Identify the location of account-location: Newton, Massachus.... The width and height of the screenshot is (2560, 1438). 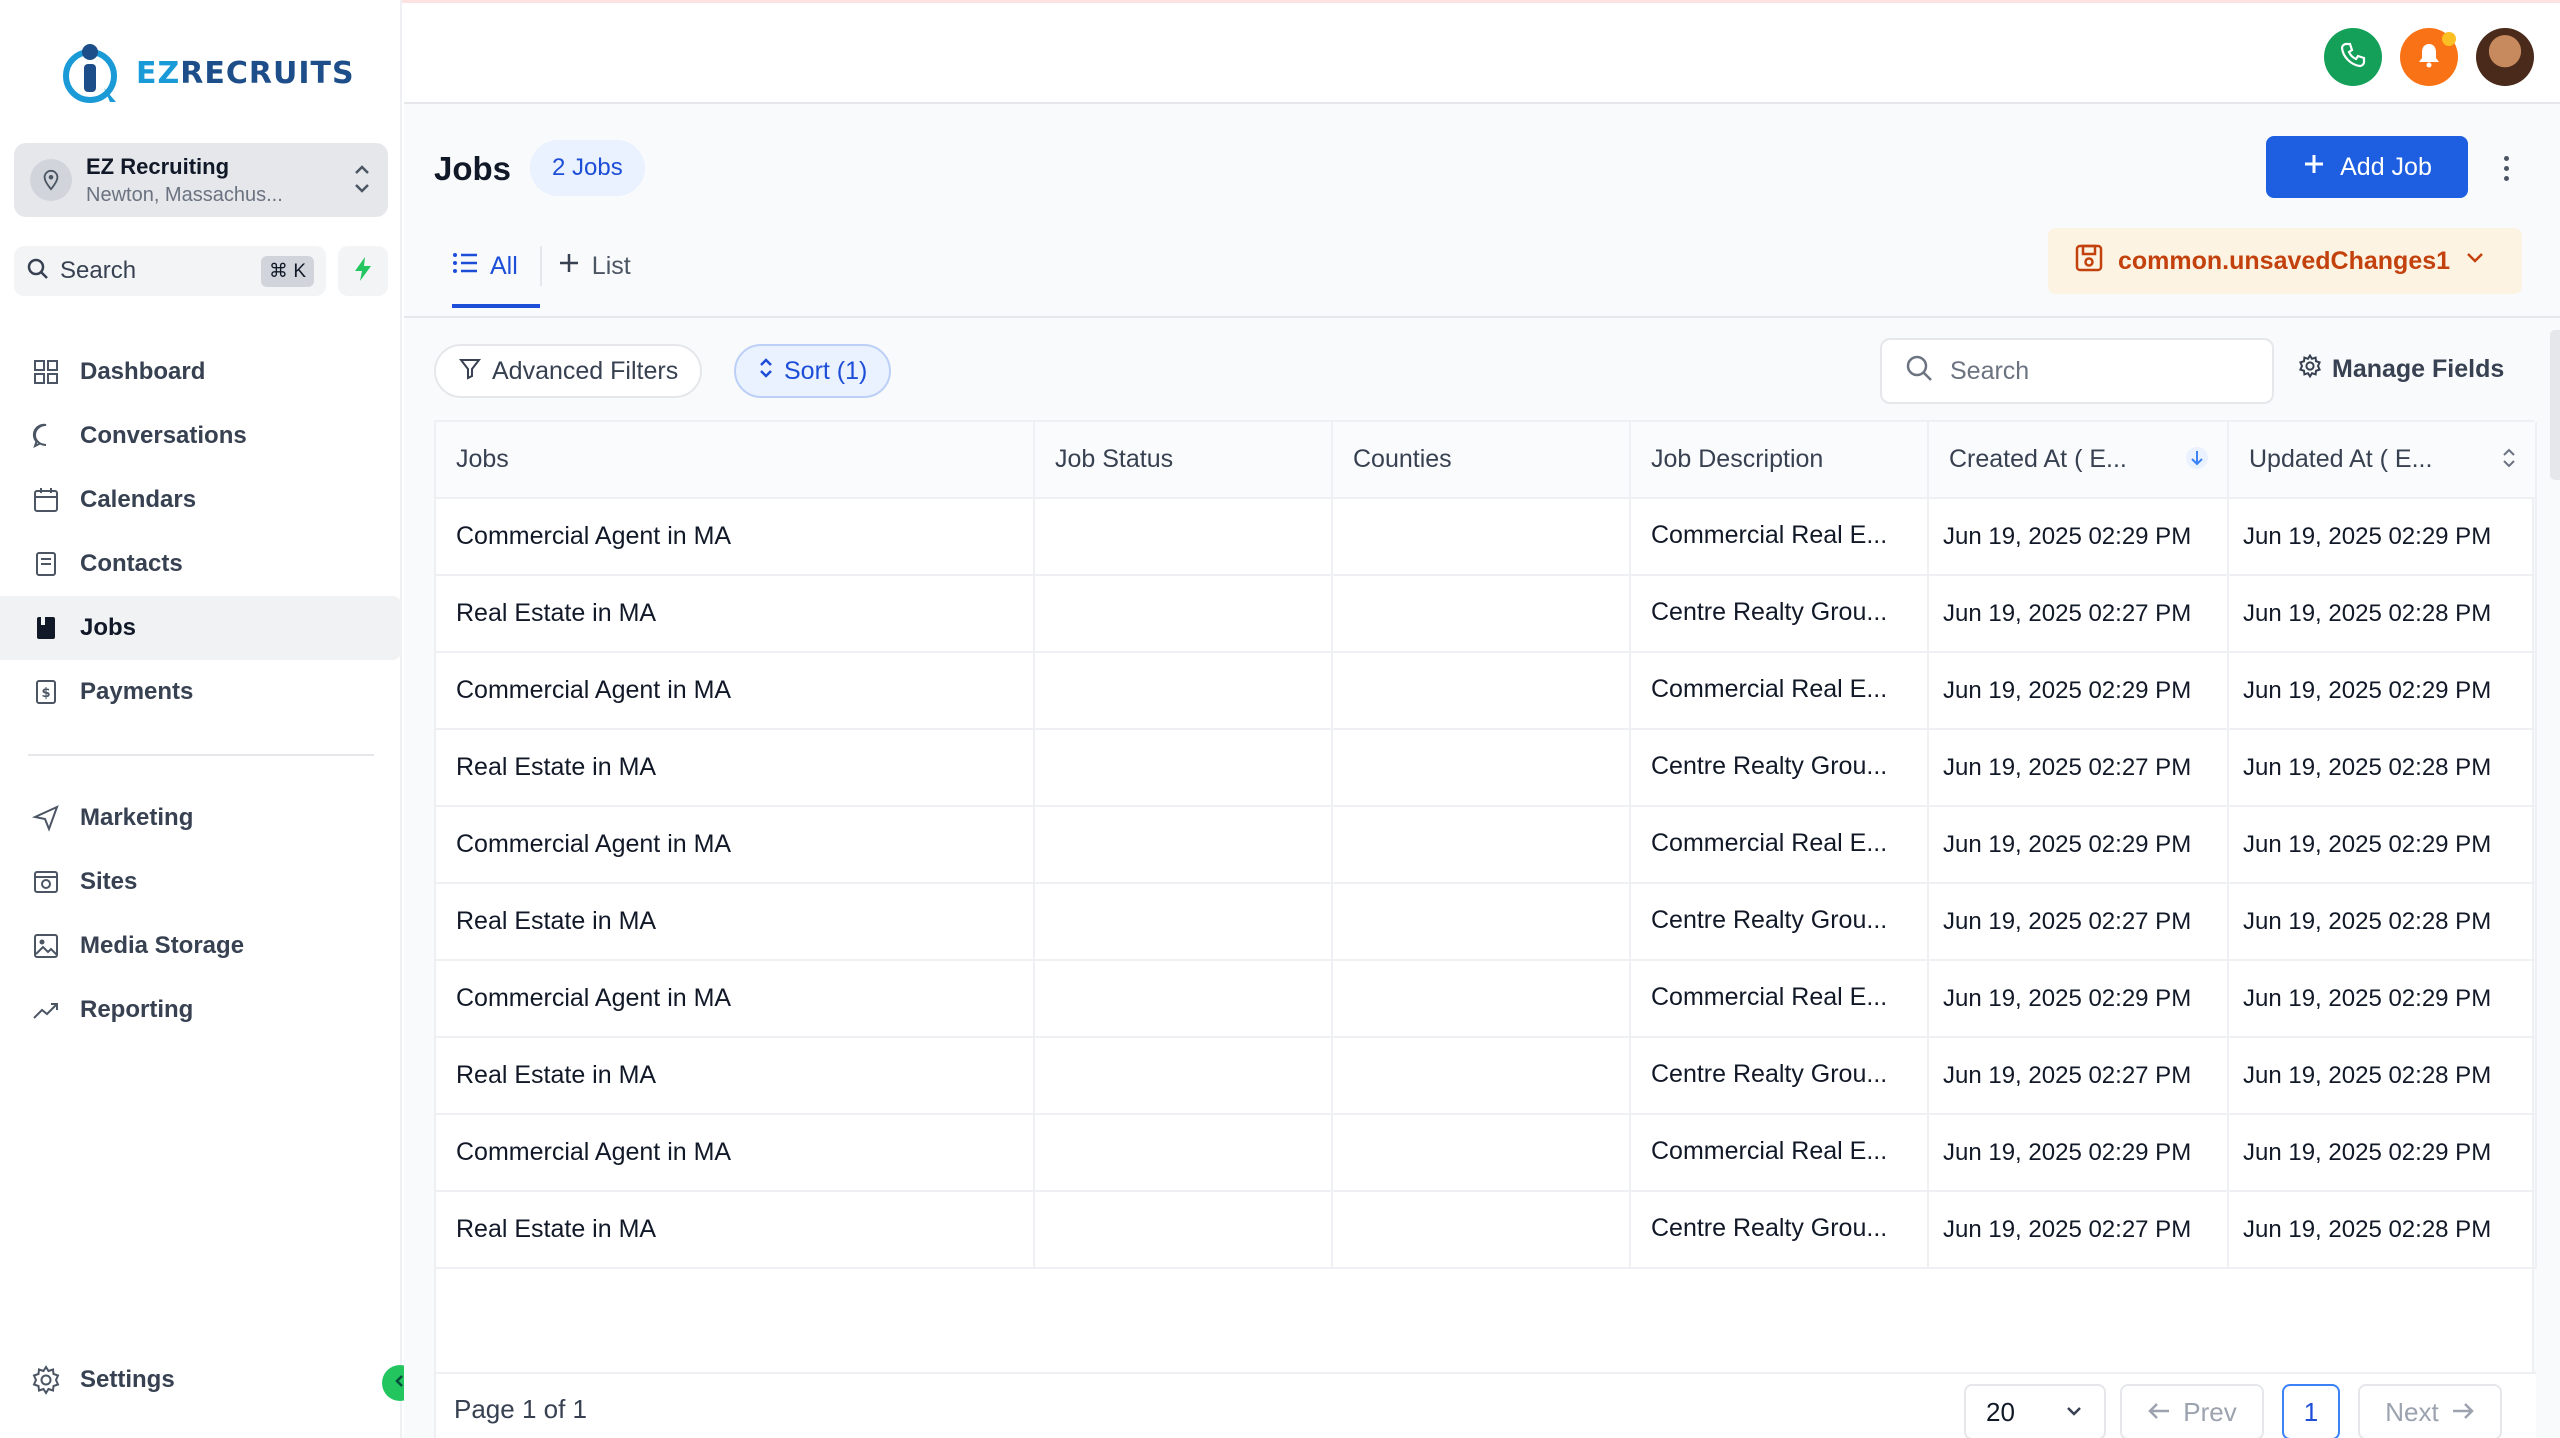
(184, 194).